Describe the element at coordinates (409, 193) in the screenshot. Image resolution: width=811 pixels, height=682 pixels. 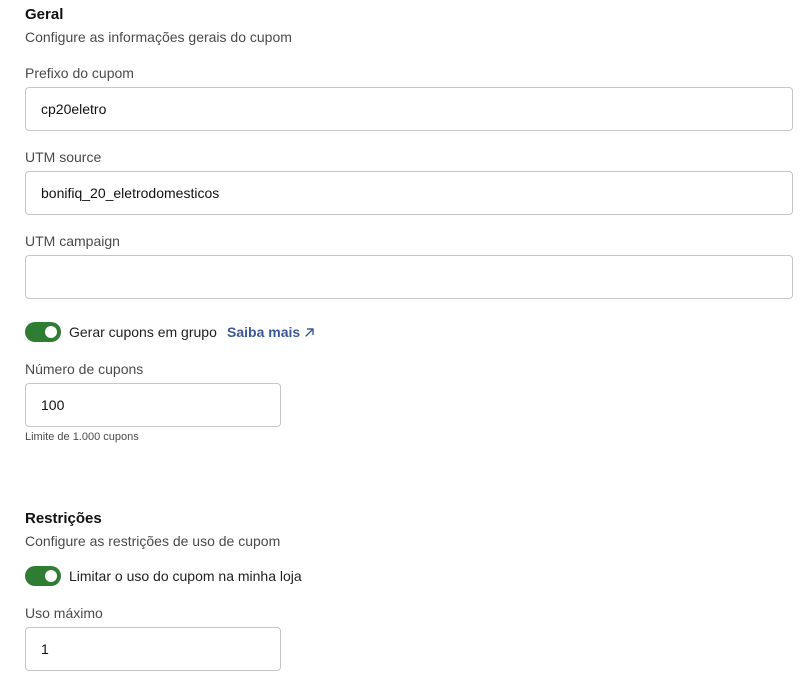
I see `utm-source-input` at that location.